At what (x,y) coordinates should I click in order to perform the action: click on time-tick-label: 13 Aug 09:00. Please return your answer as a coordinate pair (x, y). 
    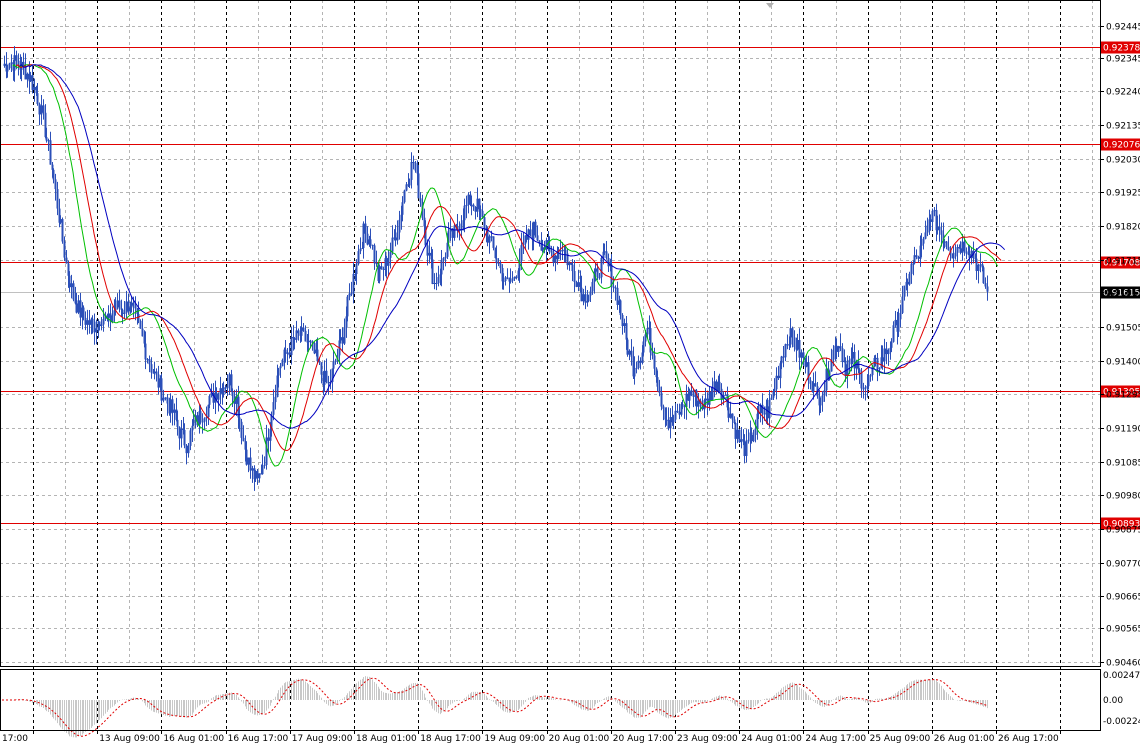
    Looking at the image, I should click on (129, 739).